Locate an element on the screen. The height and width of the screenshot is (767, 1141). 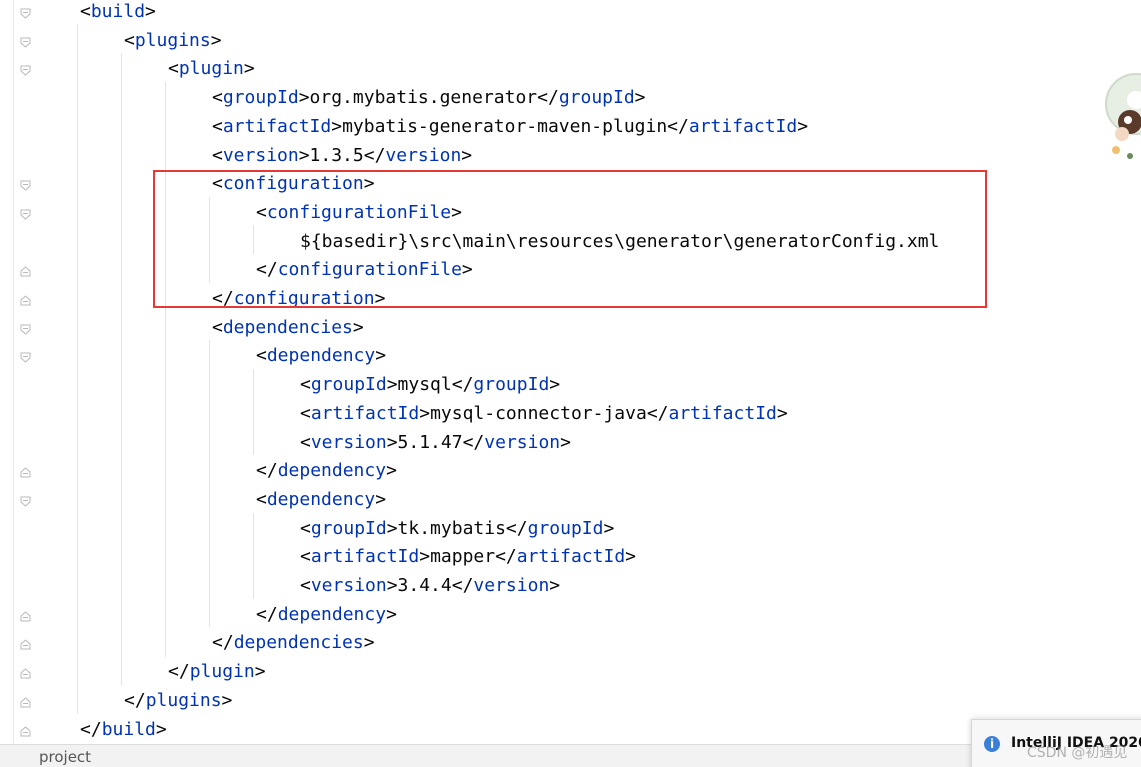
code-line: </plugins> is located at coordinates (178, 701).